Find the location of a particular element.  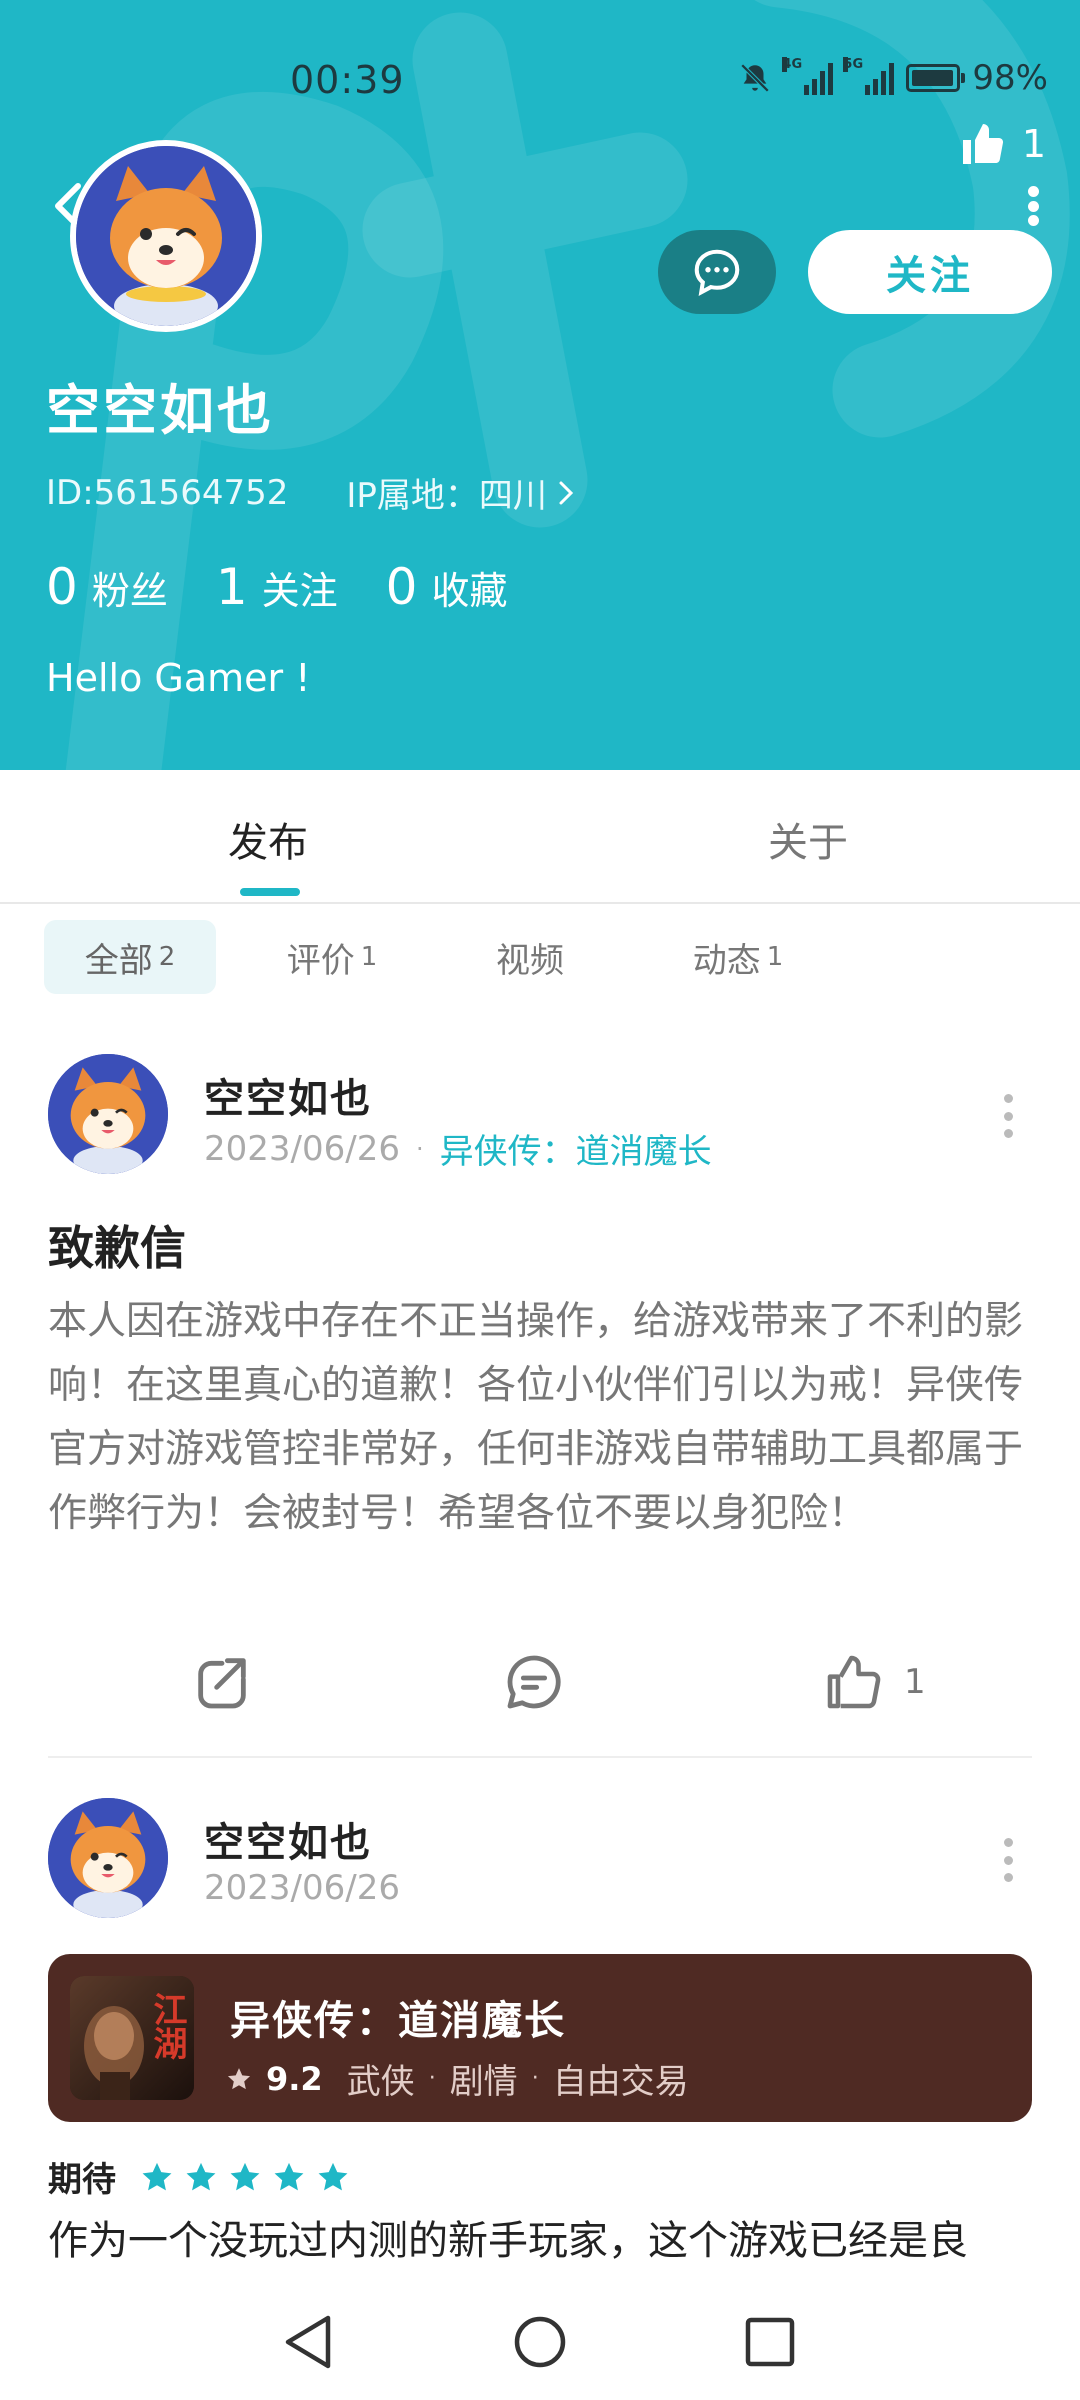

filter-review: 评价 1 is located at coordinates (332, 957).